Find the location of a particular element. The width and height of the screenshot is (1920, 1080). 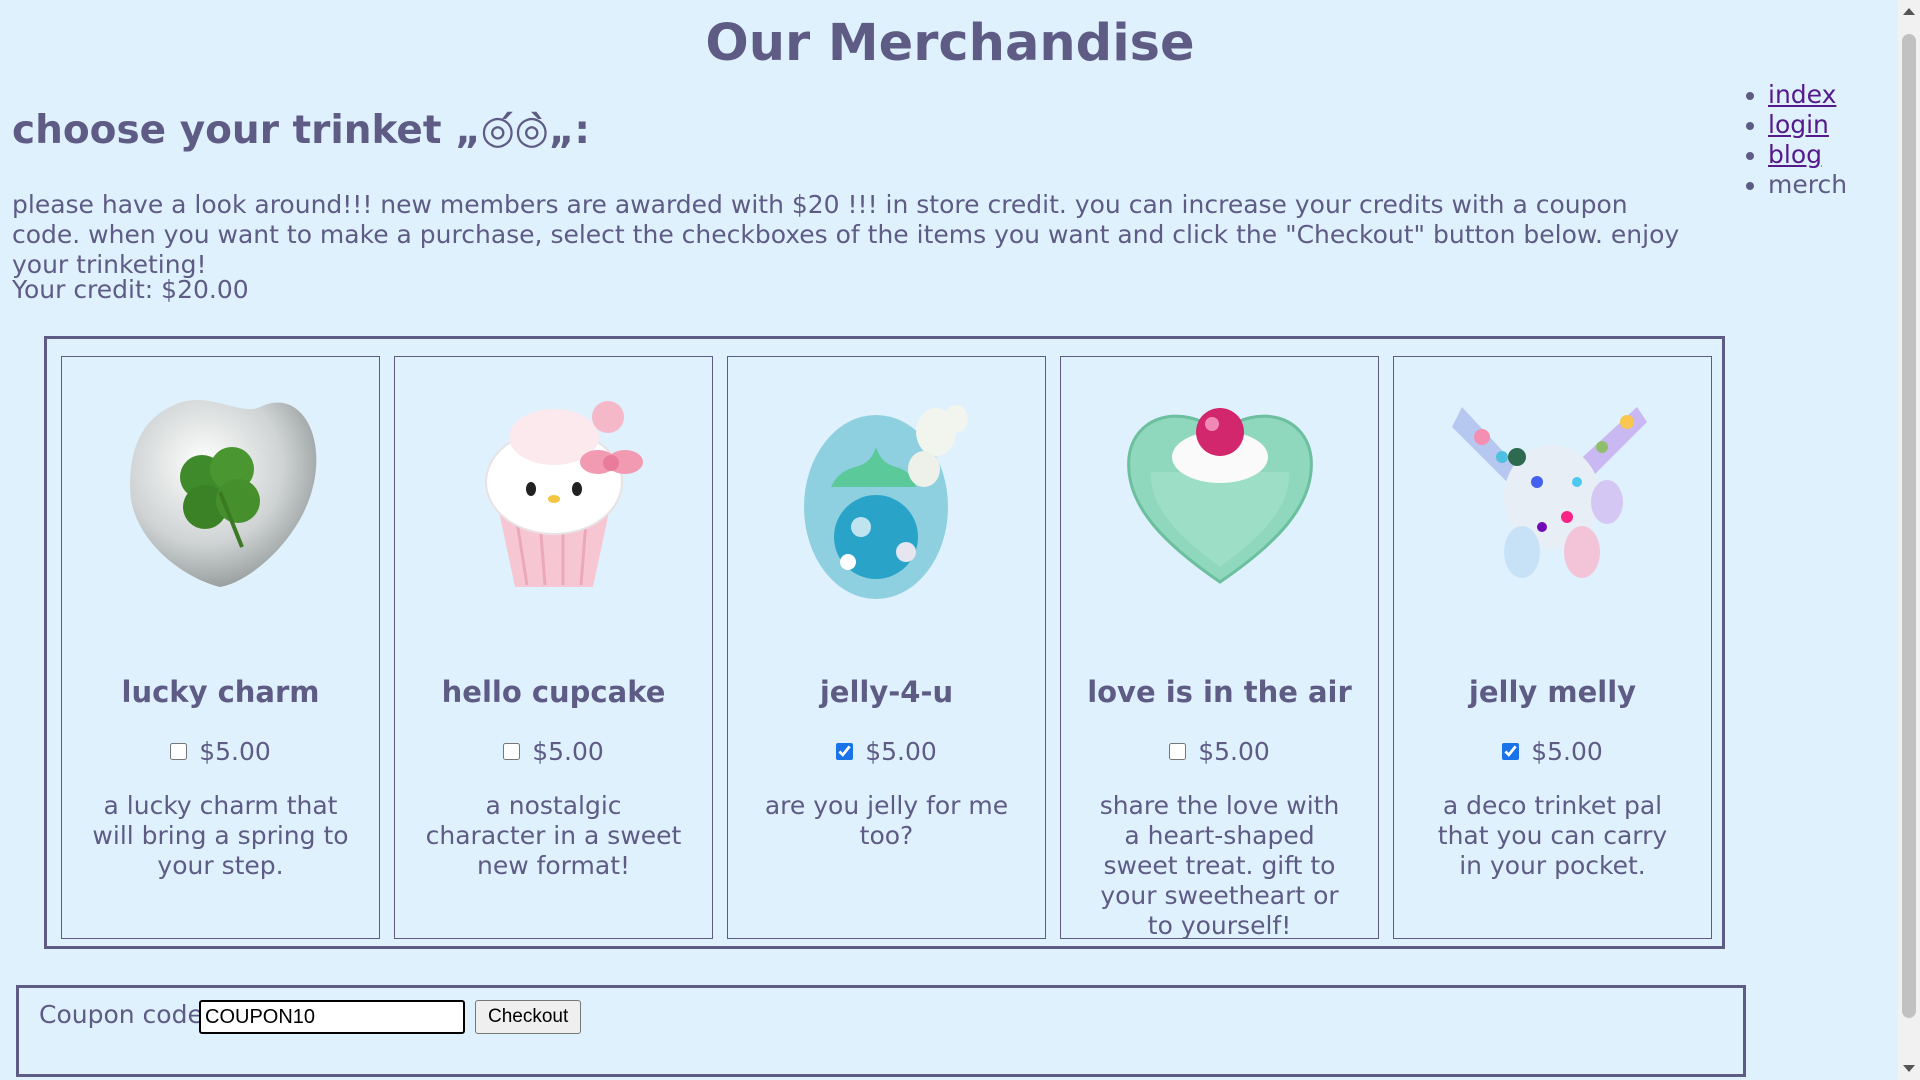

vertical-scrollbar is located at coordinates (1909, 540).